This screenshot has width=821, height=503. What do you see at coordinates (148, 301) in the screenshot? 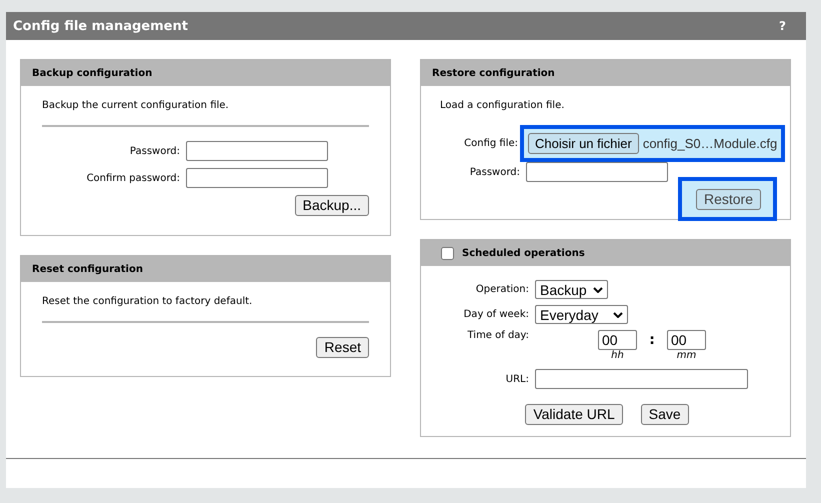
I see `description: Reset the configuration to factory default.` at bounding box center [148, 301].